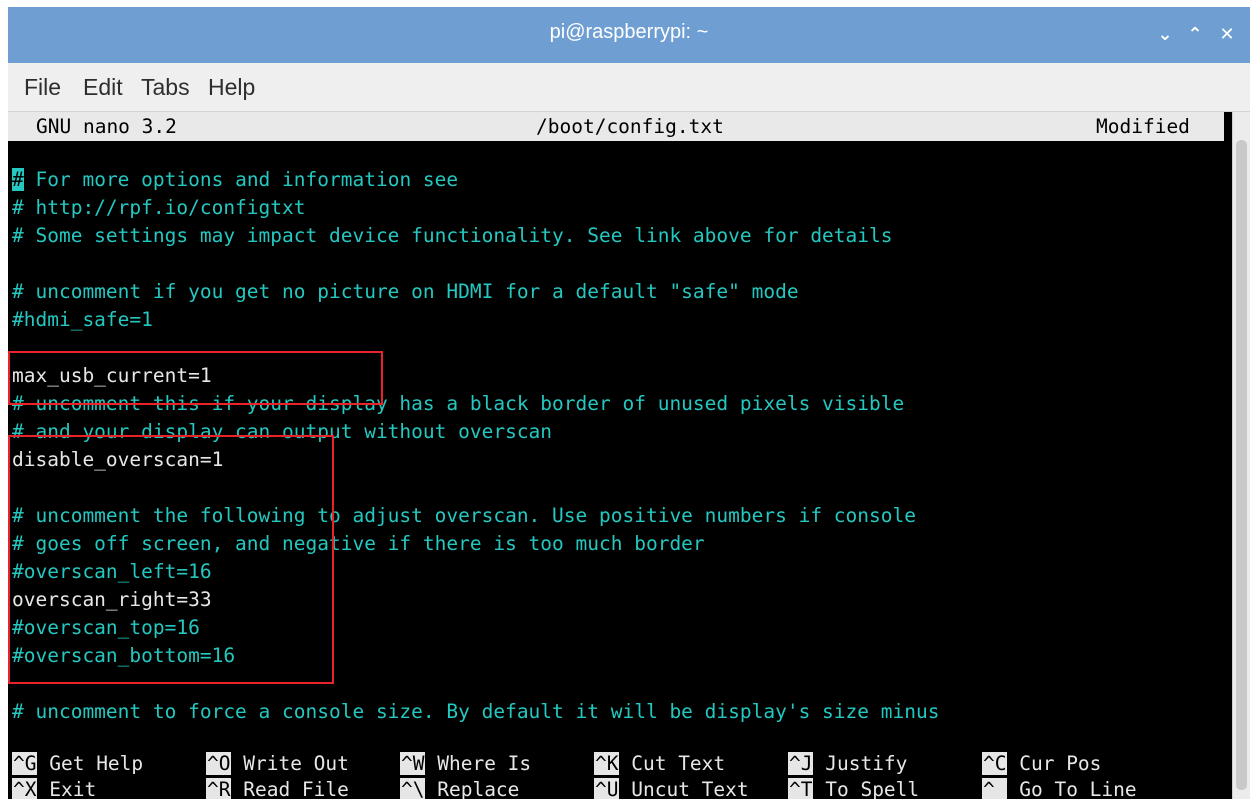  Describe the element at coordinates (103, 87) in the screenshot. I see `menu-edit: Edit` at that location.